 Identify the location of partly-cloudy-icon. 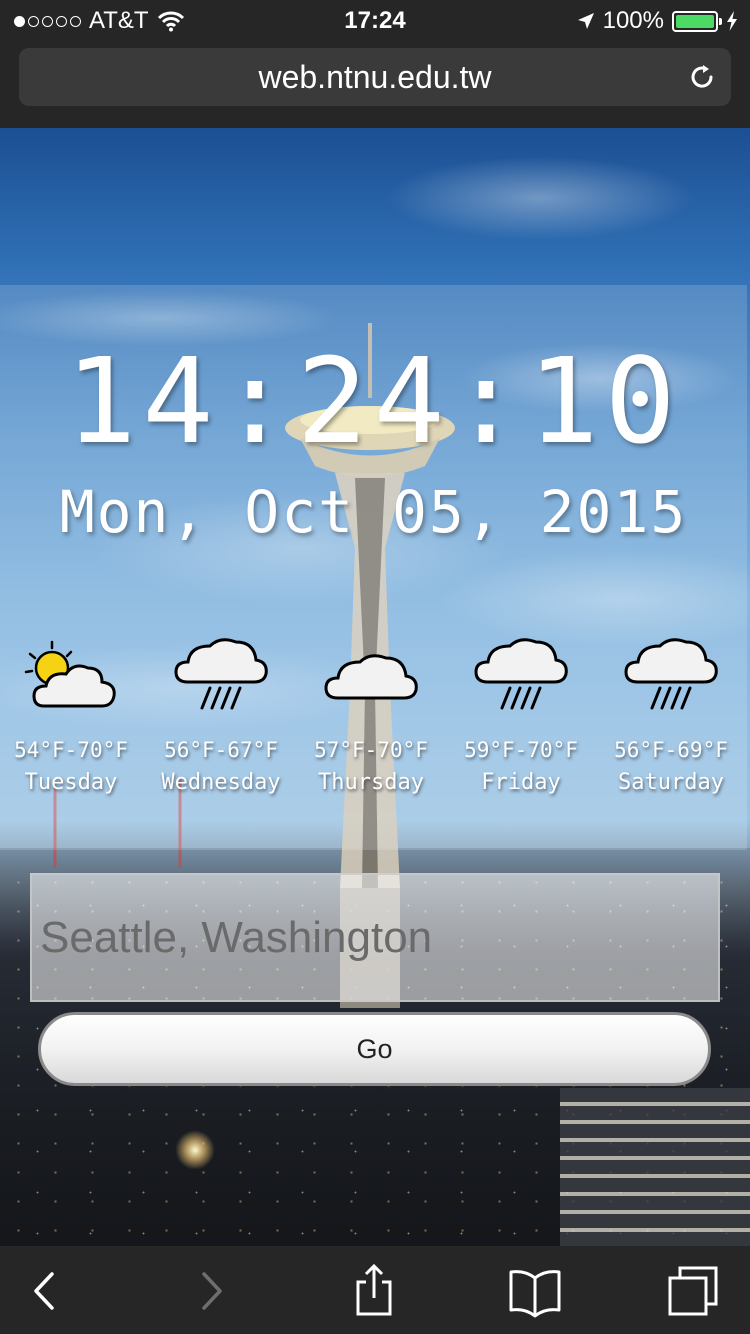
(70, 674).